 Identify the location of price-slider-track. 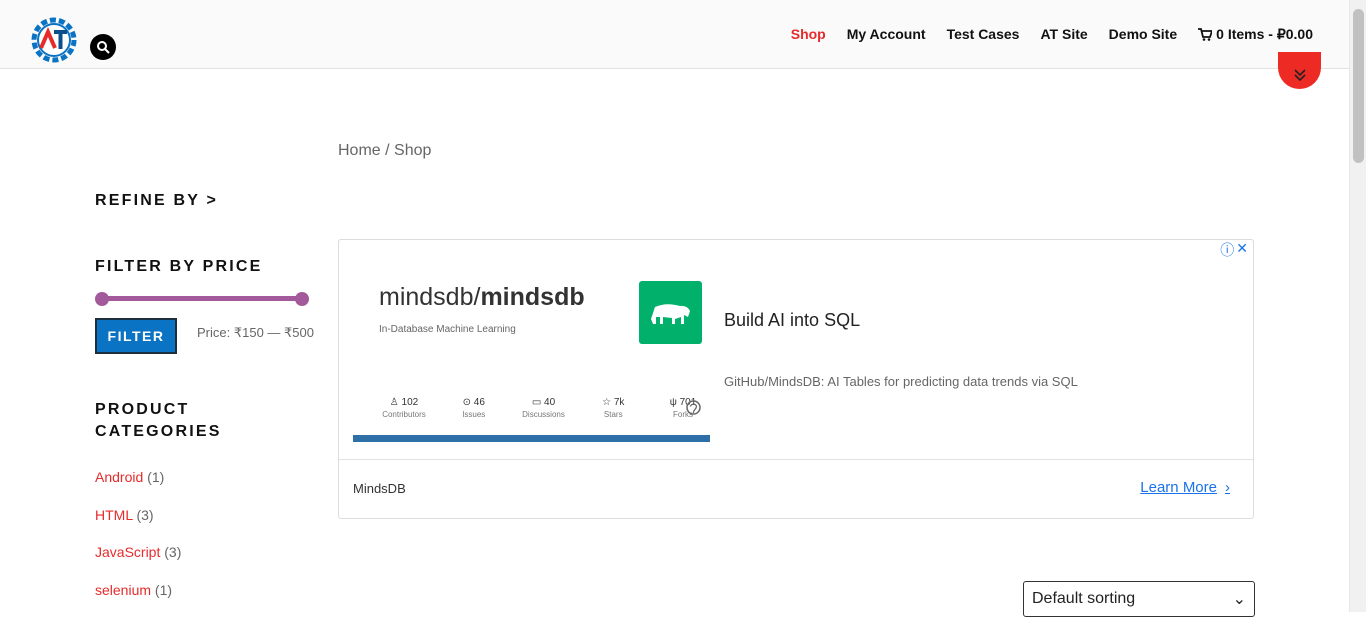
(202, 298).